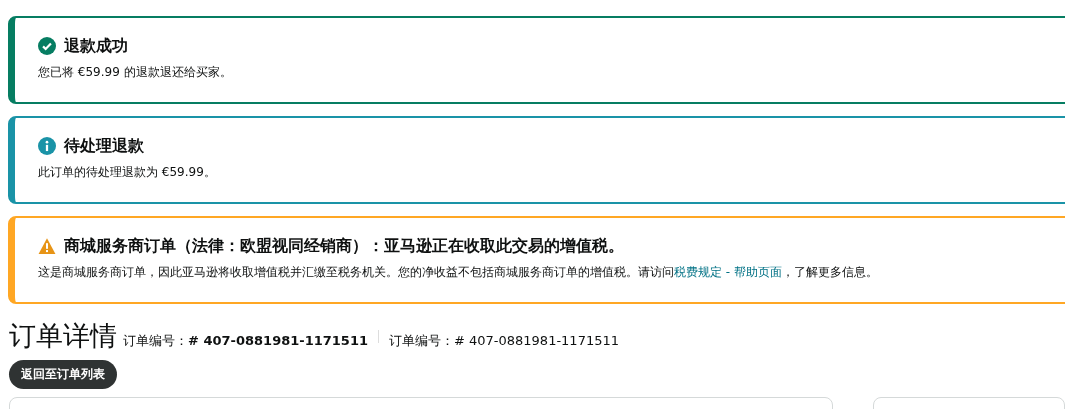 Image resolution: width=1065 pixels, height=409 pixels. Describe the element at coordinates (829, 272) in the screenshot. I see `alert-message: ，了解更多信息。` at that location.